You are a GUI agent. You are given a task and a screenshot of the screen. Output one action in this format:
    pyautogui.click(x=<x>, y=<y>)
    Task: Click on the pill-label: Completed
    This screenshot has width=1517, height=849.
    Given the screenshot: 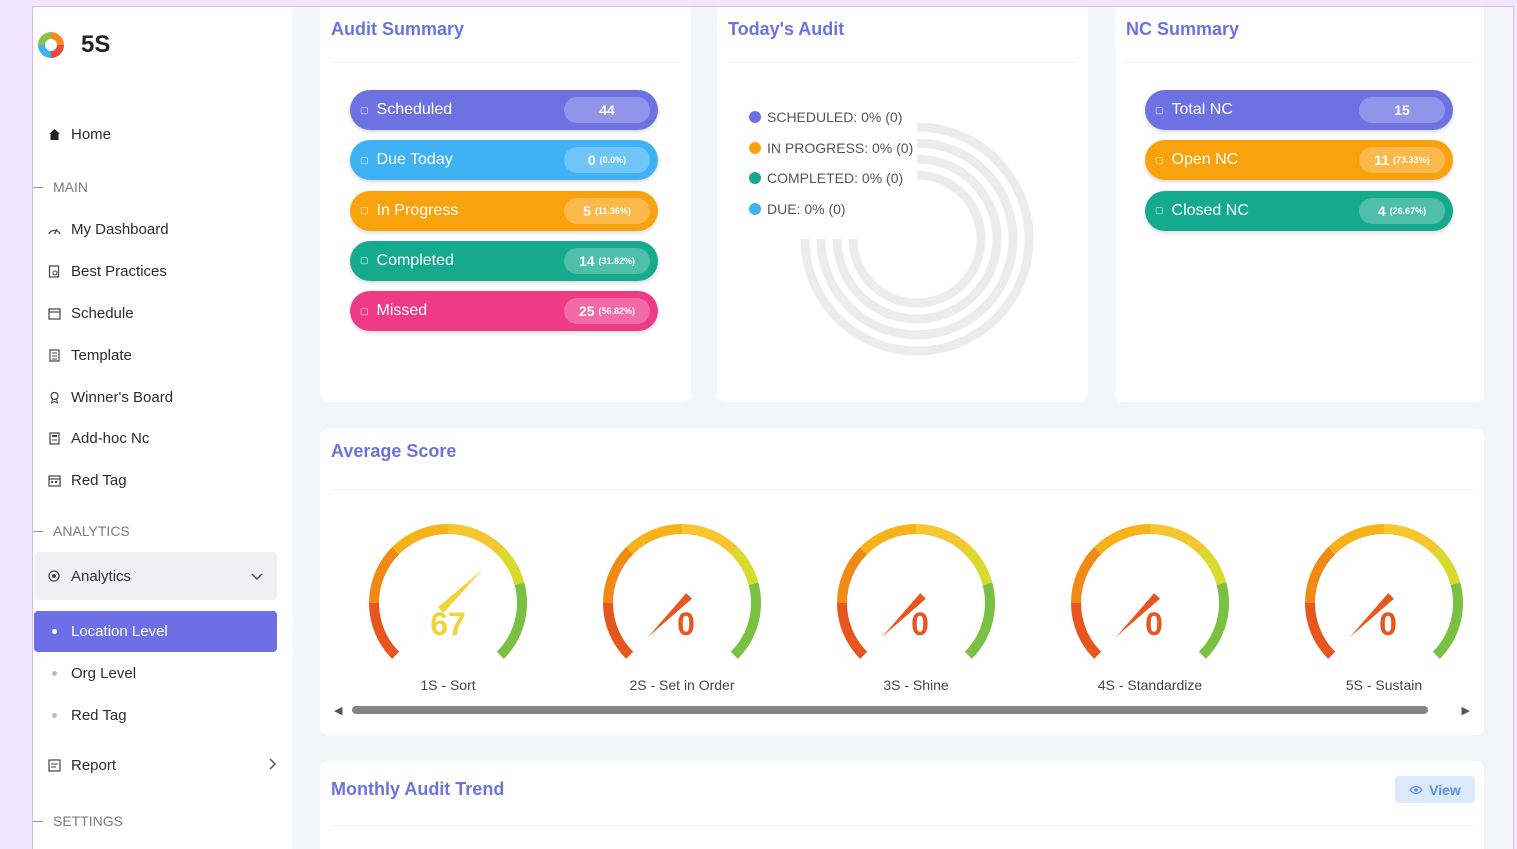 What is the action you would take?
    pyautogui.click(x=415, y=260)
    